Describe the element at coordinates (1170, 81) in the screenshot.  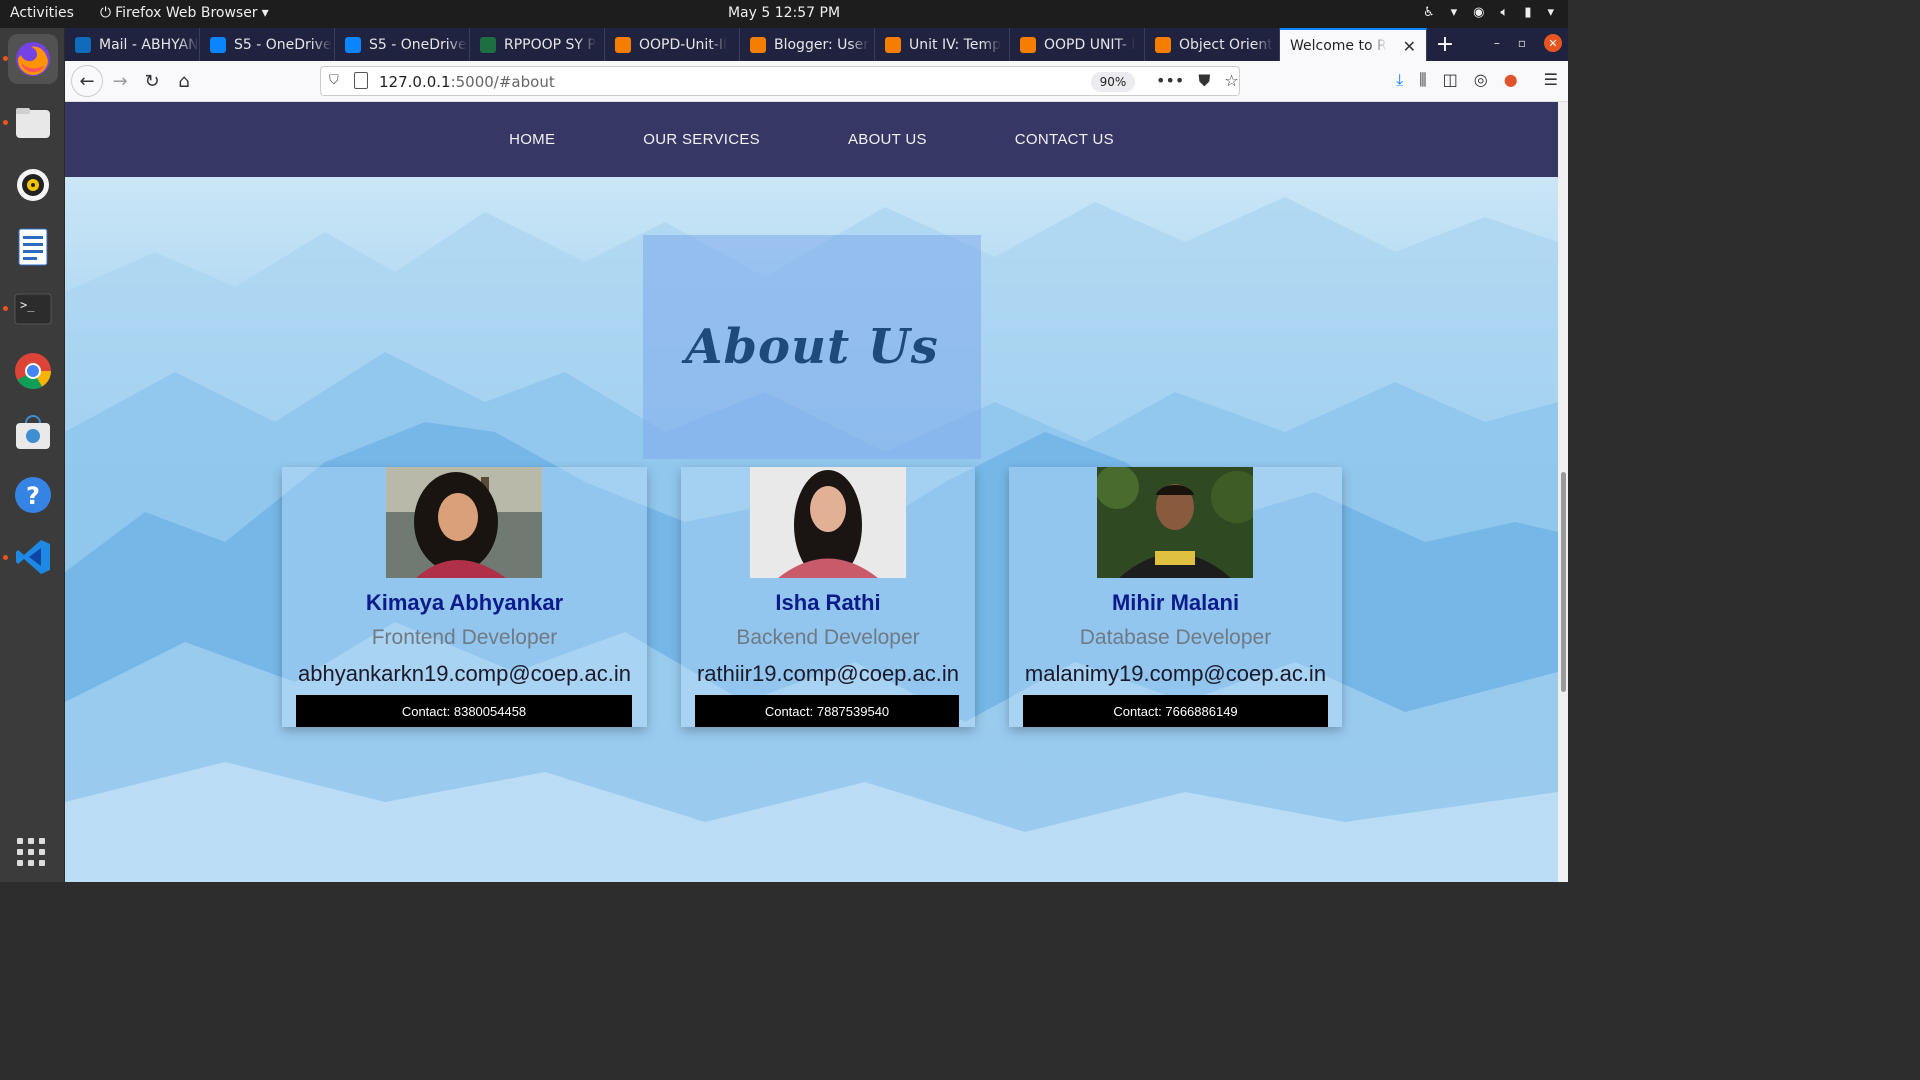
I see `page-actions-icon: •••` at that location.